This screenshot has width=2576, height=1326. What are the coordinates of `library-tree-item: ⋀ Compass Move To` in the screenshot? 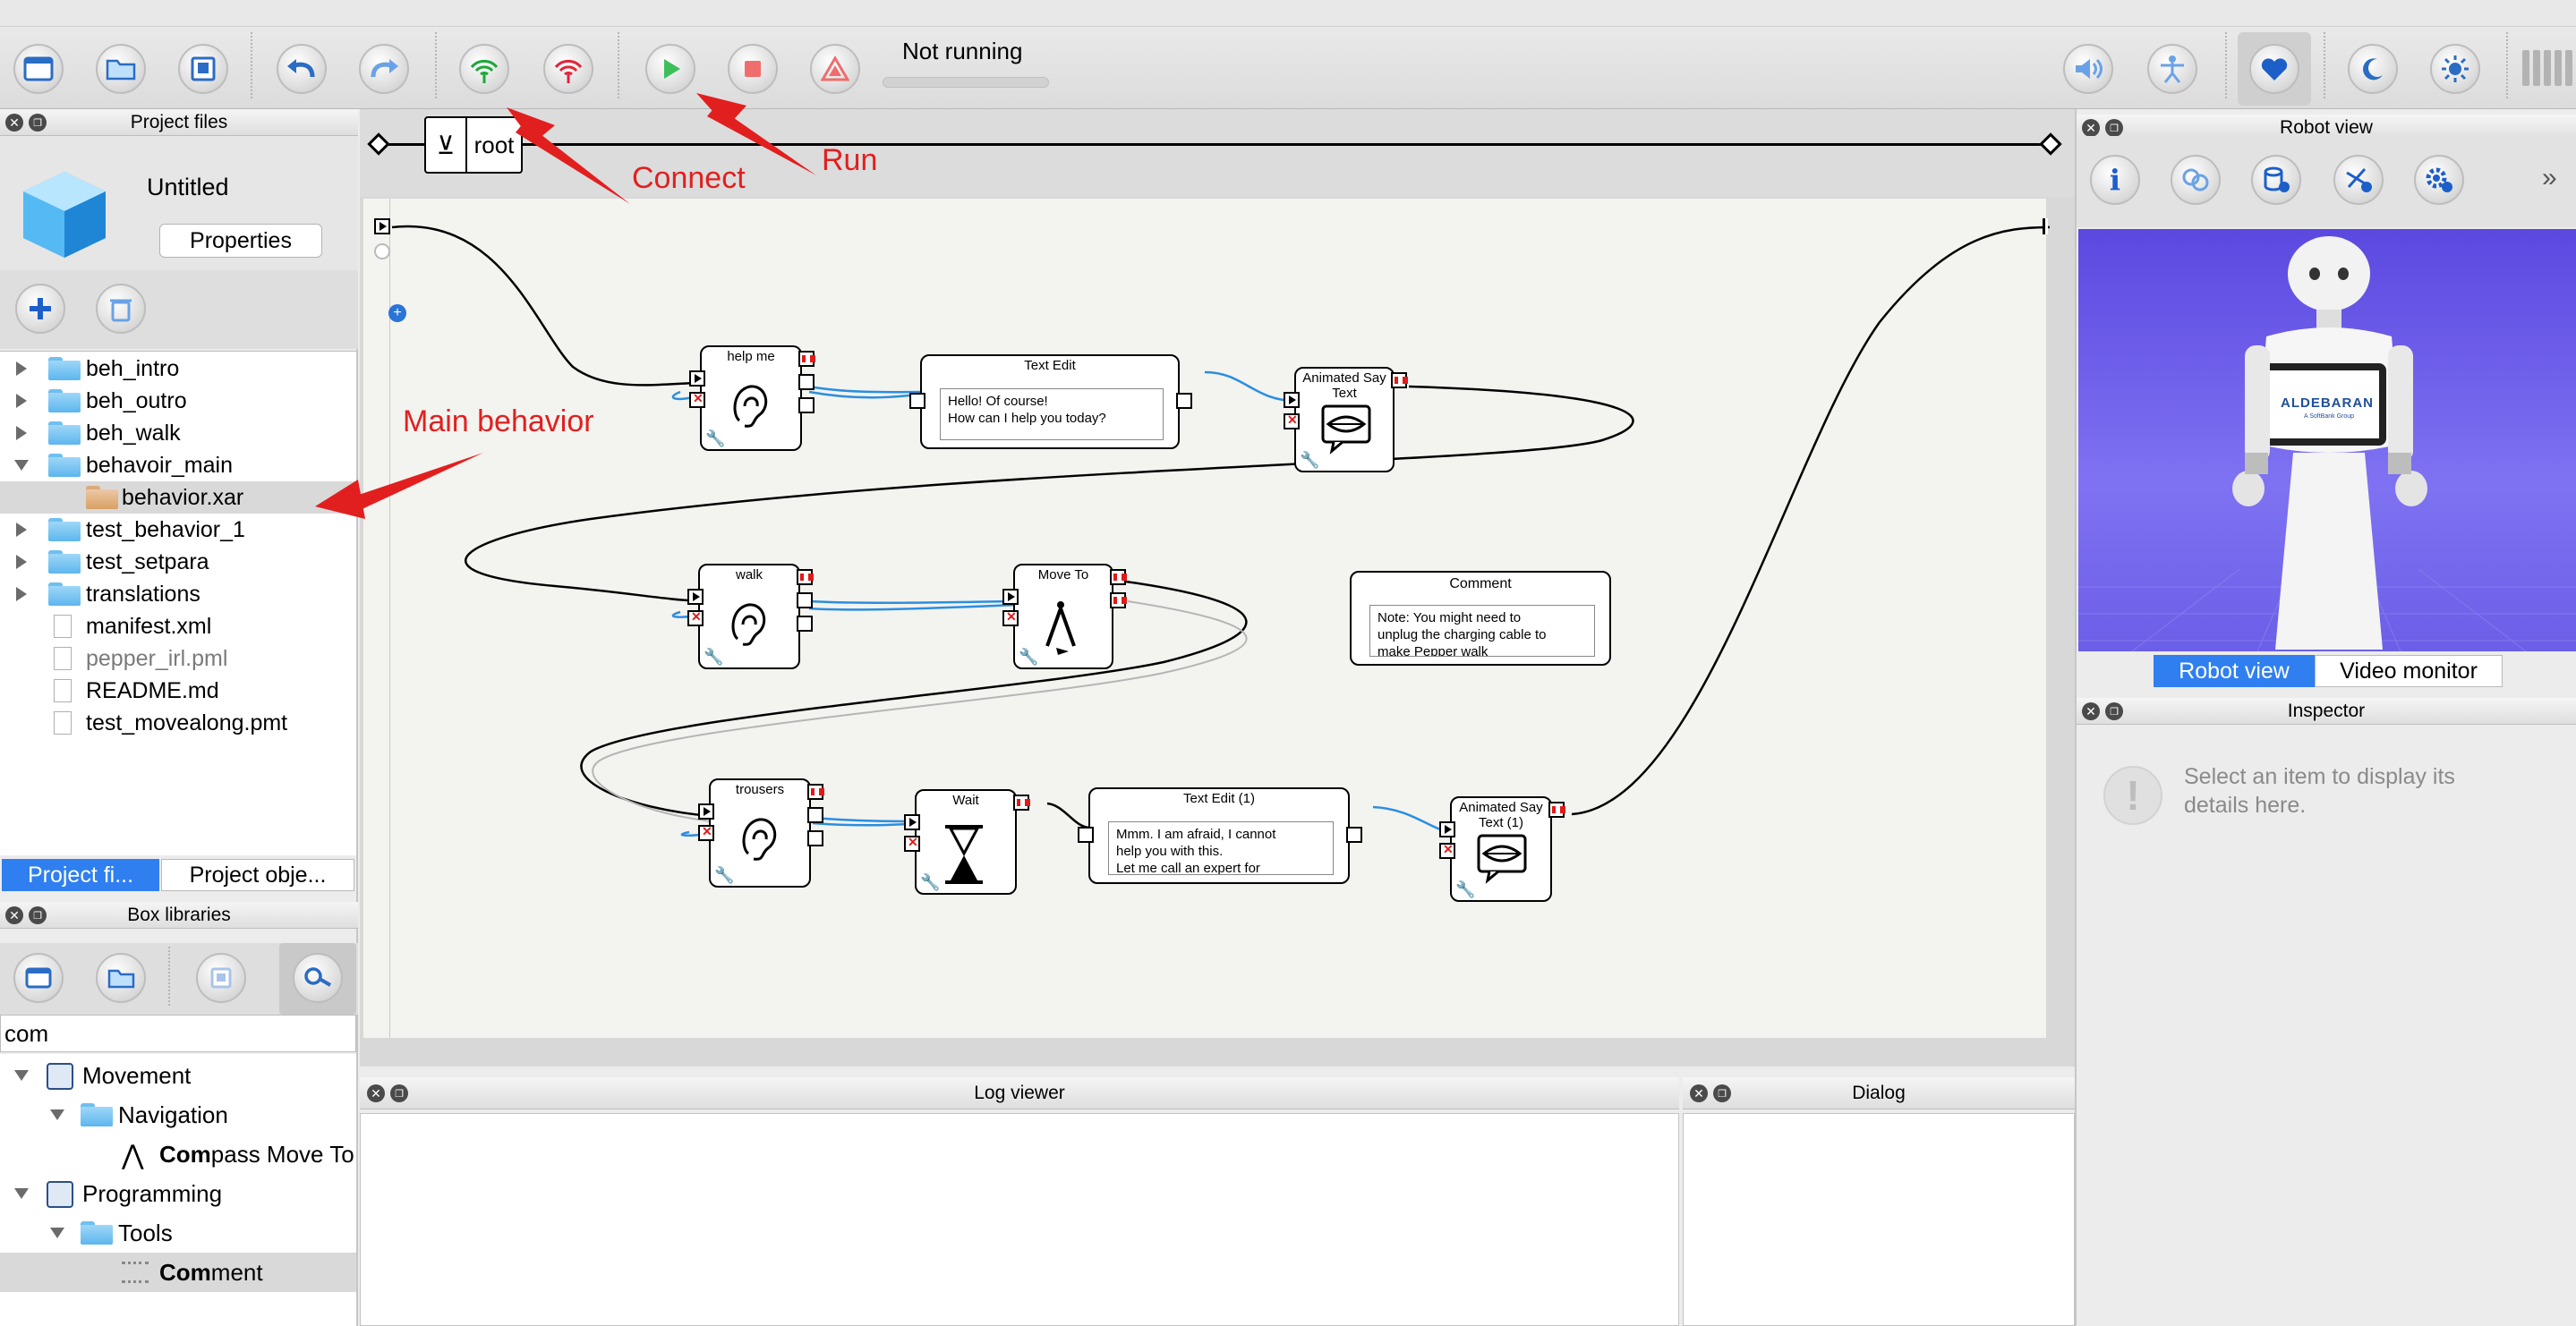 It's located at (178, 1154).